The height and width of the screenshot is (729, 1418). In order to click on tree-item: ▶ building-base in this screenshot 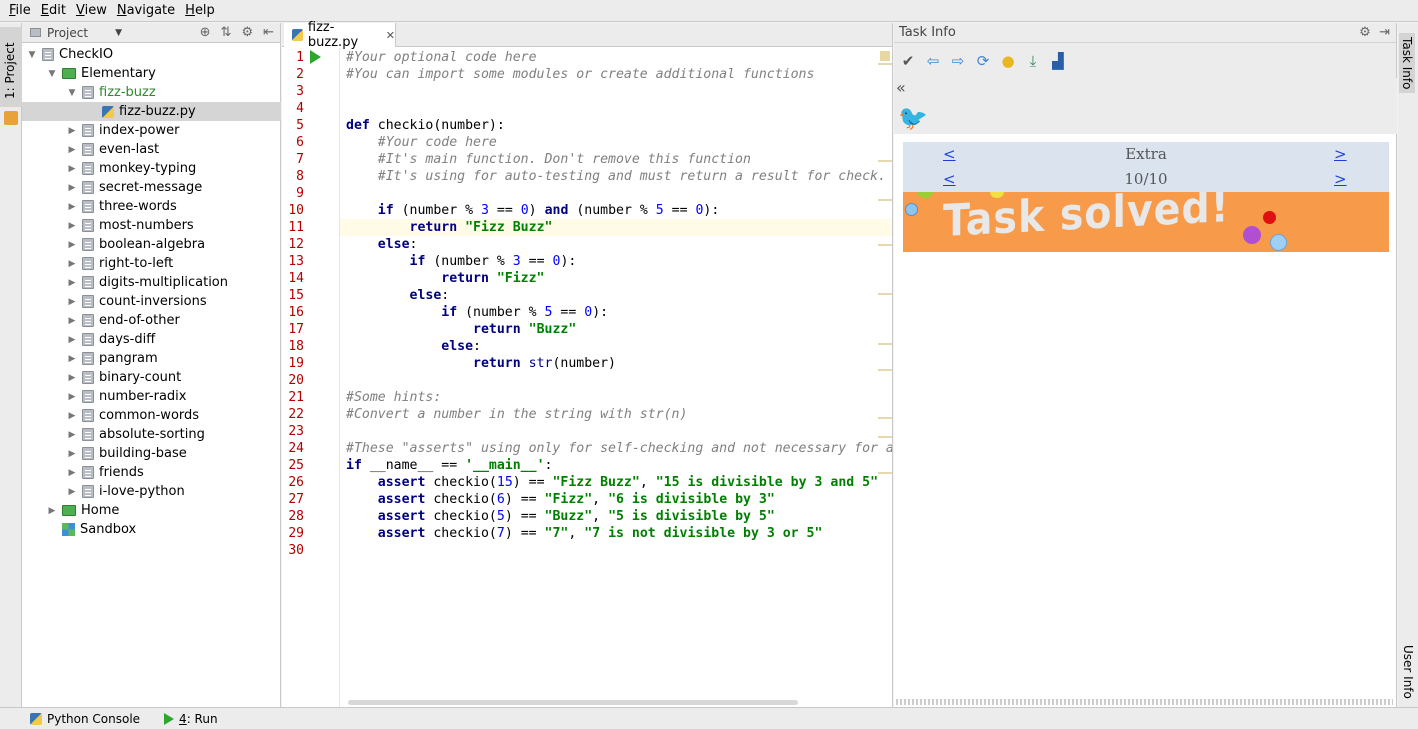, I will do `click(151, 453)`.